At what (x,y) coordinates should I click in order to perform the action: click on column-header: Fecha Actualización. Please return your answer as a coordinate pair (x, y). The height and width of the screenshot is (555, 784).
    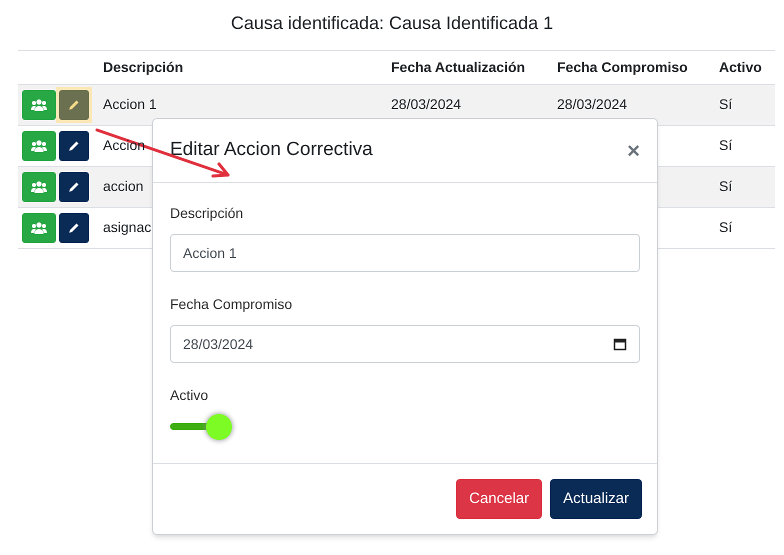
    Looking at the image, I should click on (458, 67).